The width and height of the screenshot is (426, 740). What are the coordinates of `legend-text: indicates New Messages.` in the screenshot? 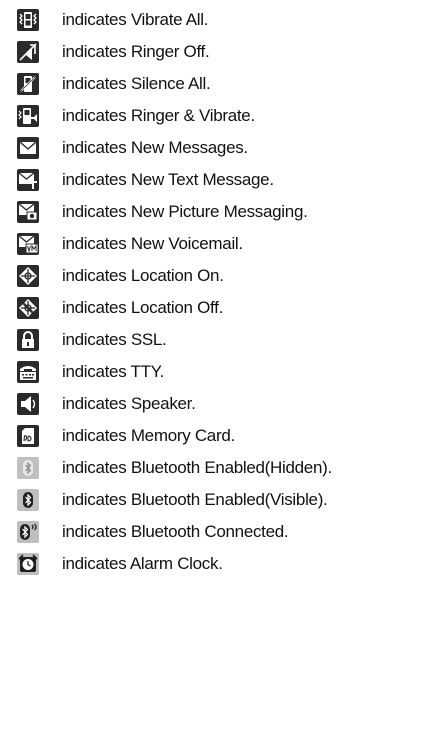 It's located at (155, 147).